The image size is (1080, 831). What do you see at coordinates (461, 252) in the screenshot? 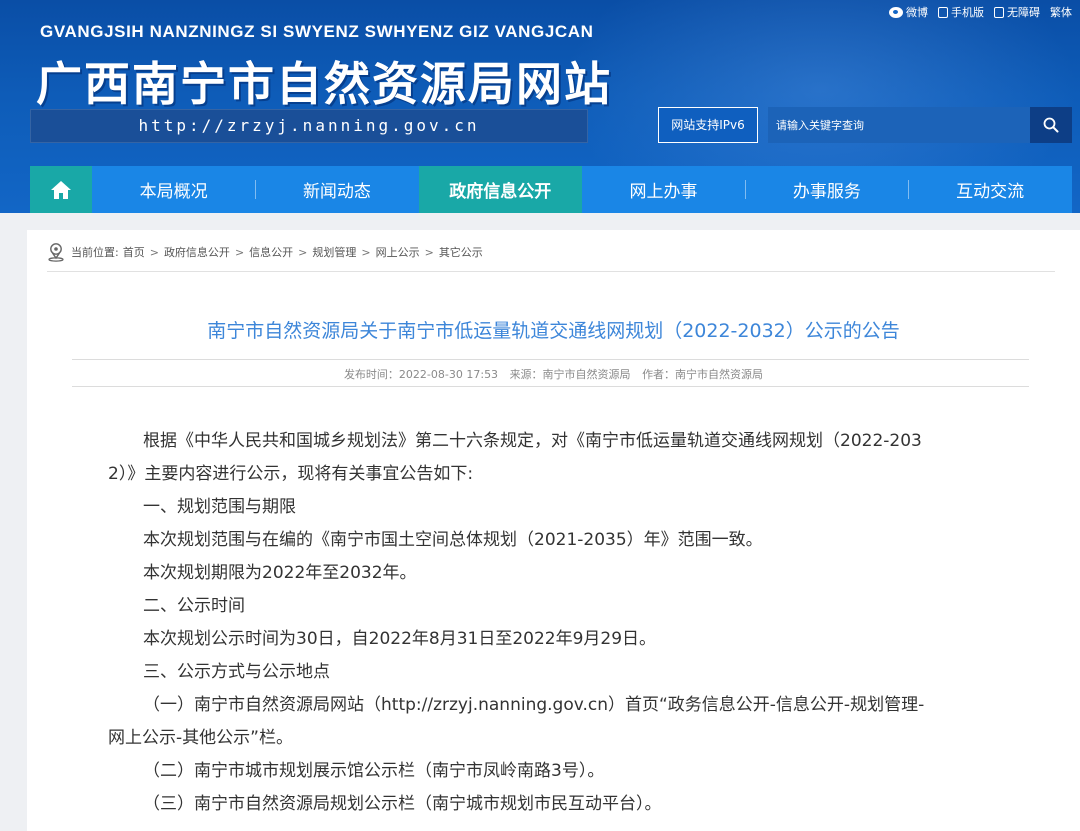
I see `breadcrumb-other-notice: 其它公示` at bounding box center [461, 252].